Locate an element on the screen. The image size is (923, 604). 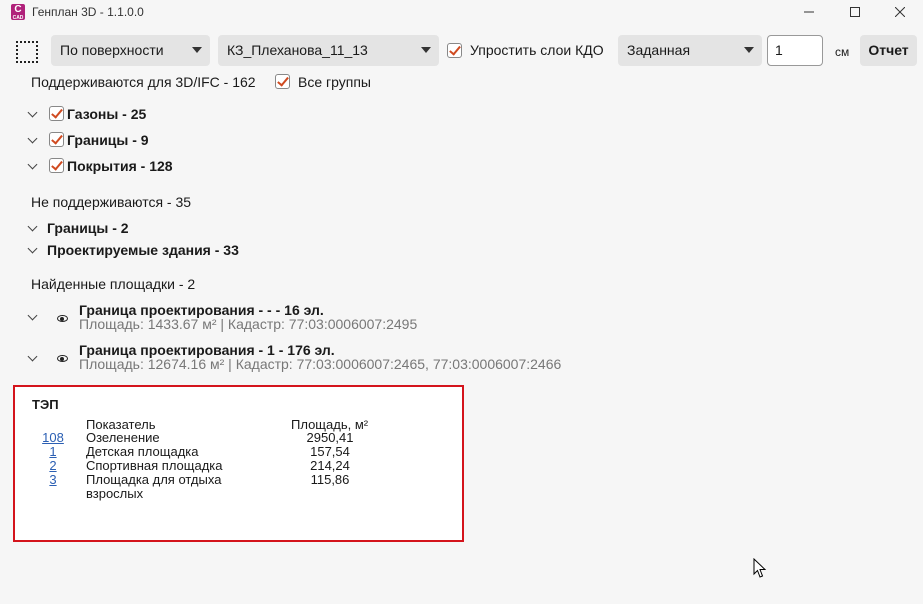
app-logo-icon: C CAD is located at coordinates (18, 12).